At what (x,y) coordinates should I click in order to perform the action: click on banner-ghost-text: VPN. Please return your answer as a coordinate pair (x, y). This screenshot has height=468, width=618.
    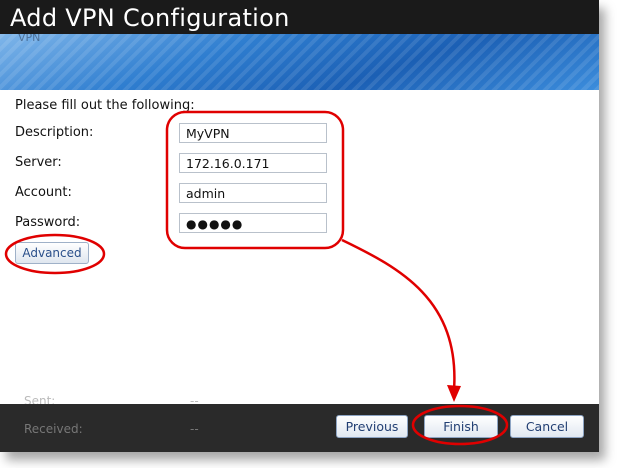
    Looking at the image, I should click on (29, 39).